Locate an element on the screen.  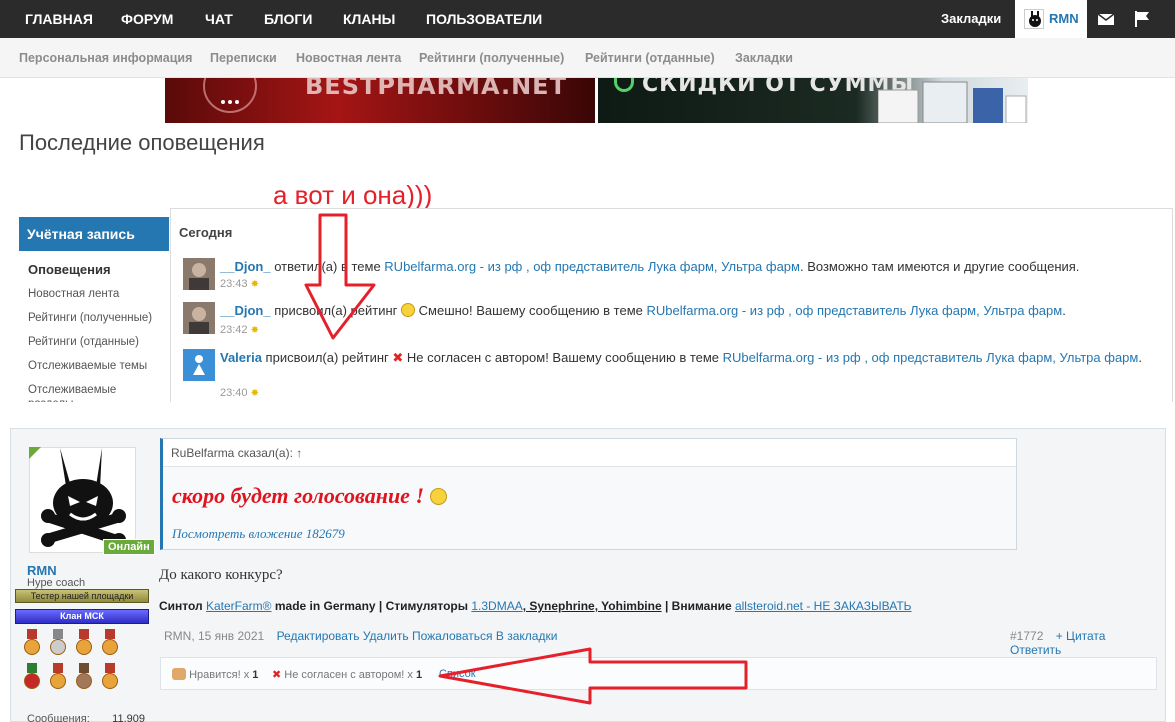
sig-link-katerfarm: KaterFarm® is located at coordinates (239, 606).